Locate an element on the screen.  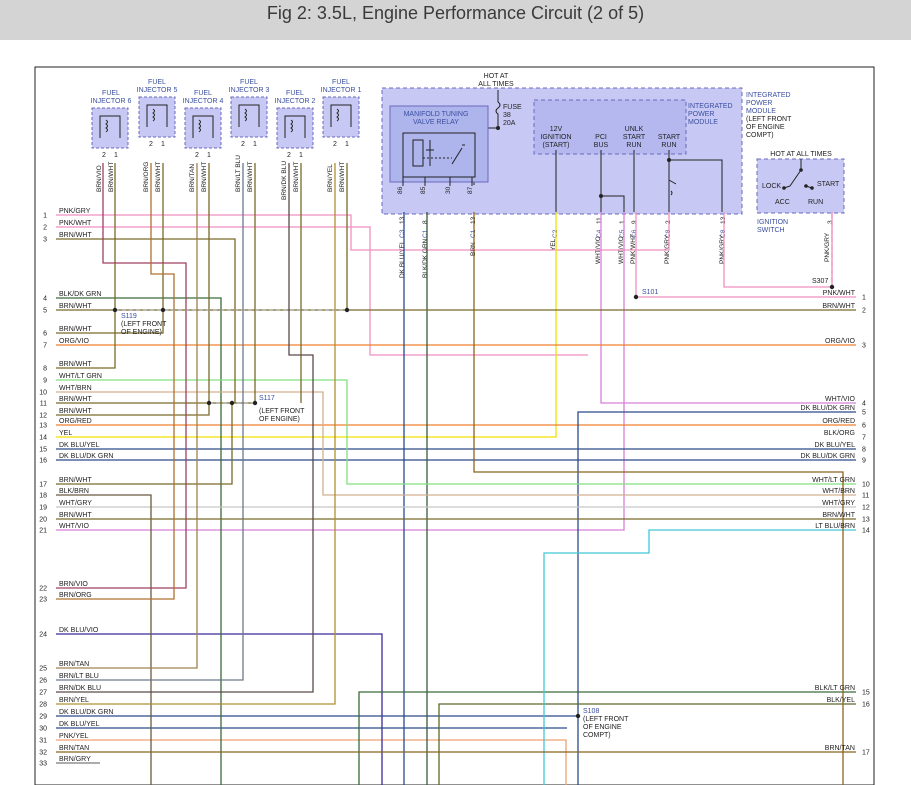
injector-6-label-2: INJECTOR 6 is located at coordinates (111, 101).